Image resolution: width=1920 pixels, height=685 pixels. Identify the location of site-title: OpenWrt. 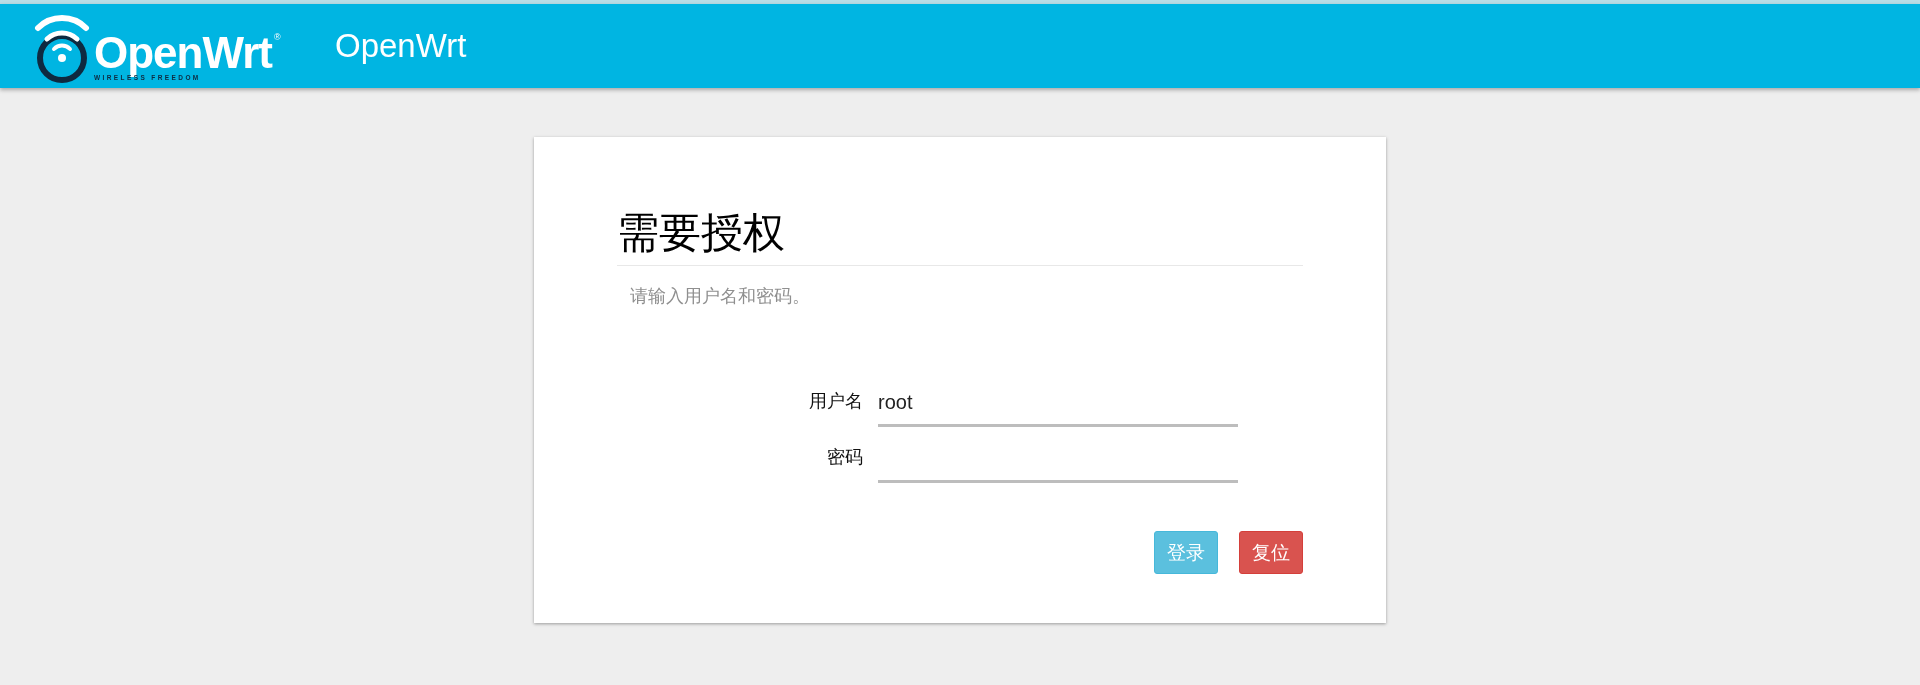
(401, 46).